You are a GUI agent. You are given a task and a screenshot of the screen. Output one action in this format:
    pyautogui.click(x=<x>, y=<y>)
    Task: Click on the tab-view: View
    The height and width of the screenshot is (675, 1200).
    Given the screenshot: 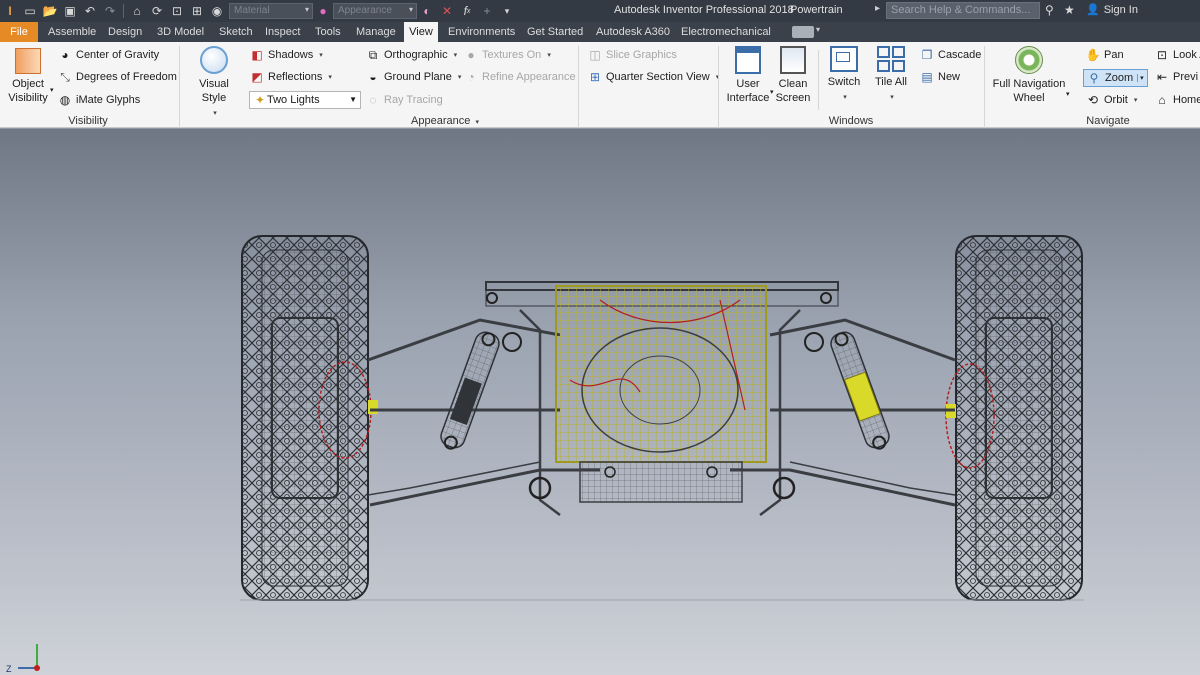 What is the action you would take?
    pyautogui.click(x=421, y=32)
    